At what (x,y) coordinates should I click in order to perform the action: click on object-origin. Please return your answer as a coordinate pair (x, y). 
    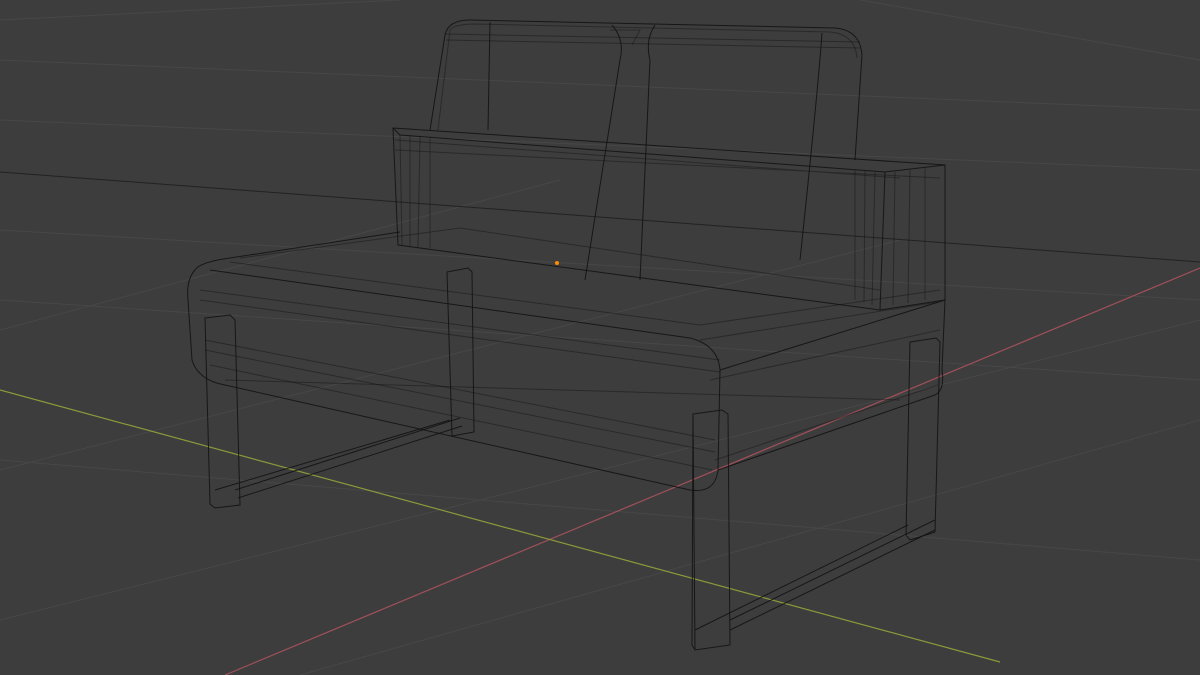
    Looking at the image, I should click on (557, 263).